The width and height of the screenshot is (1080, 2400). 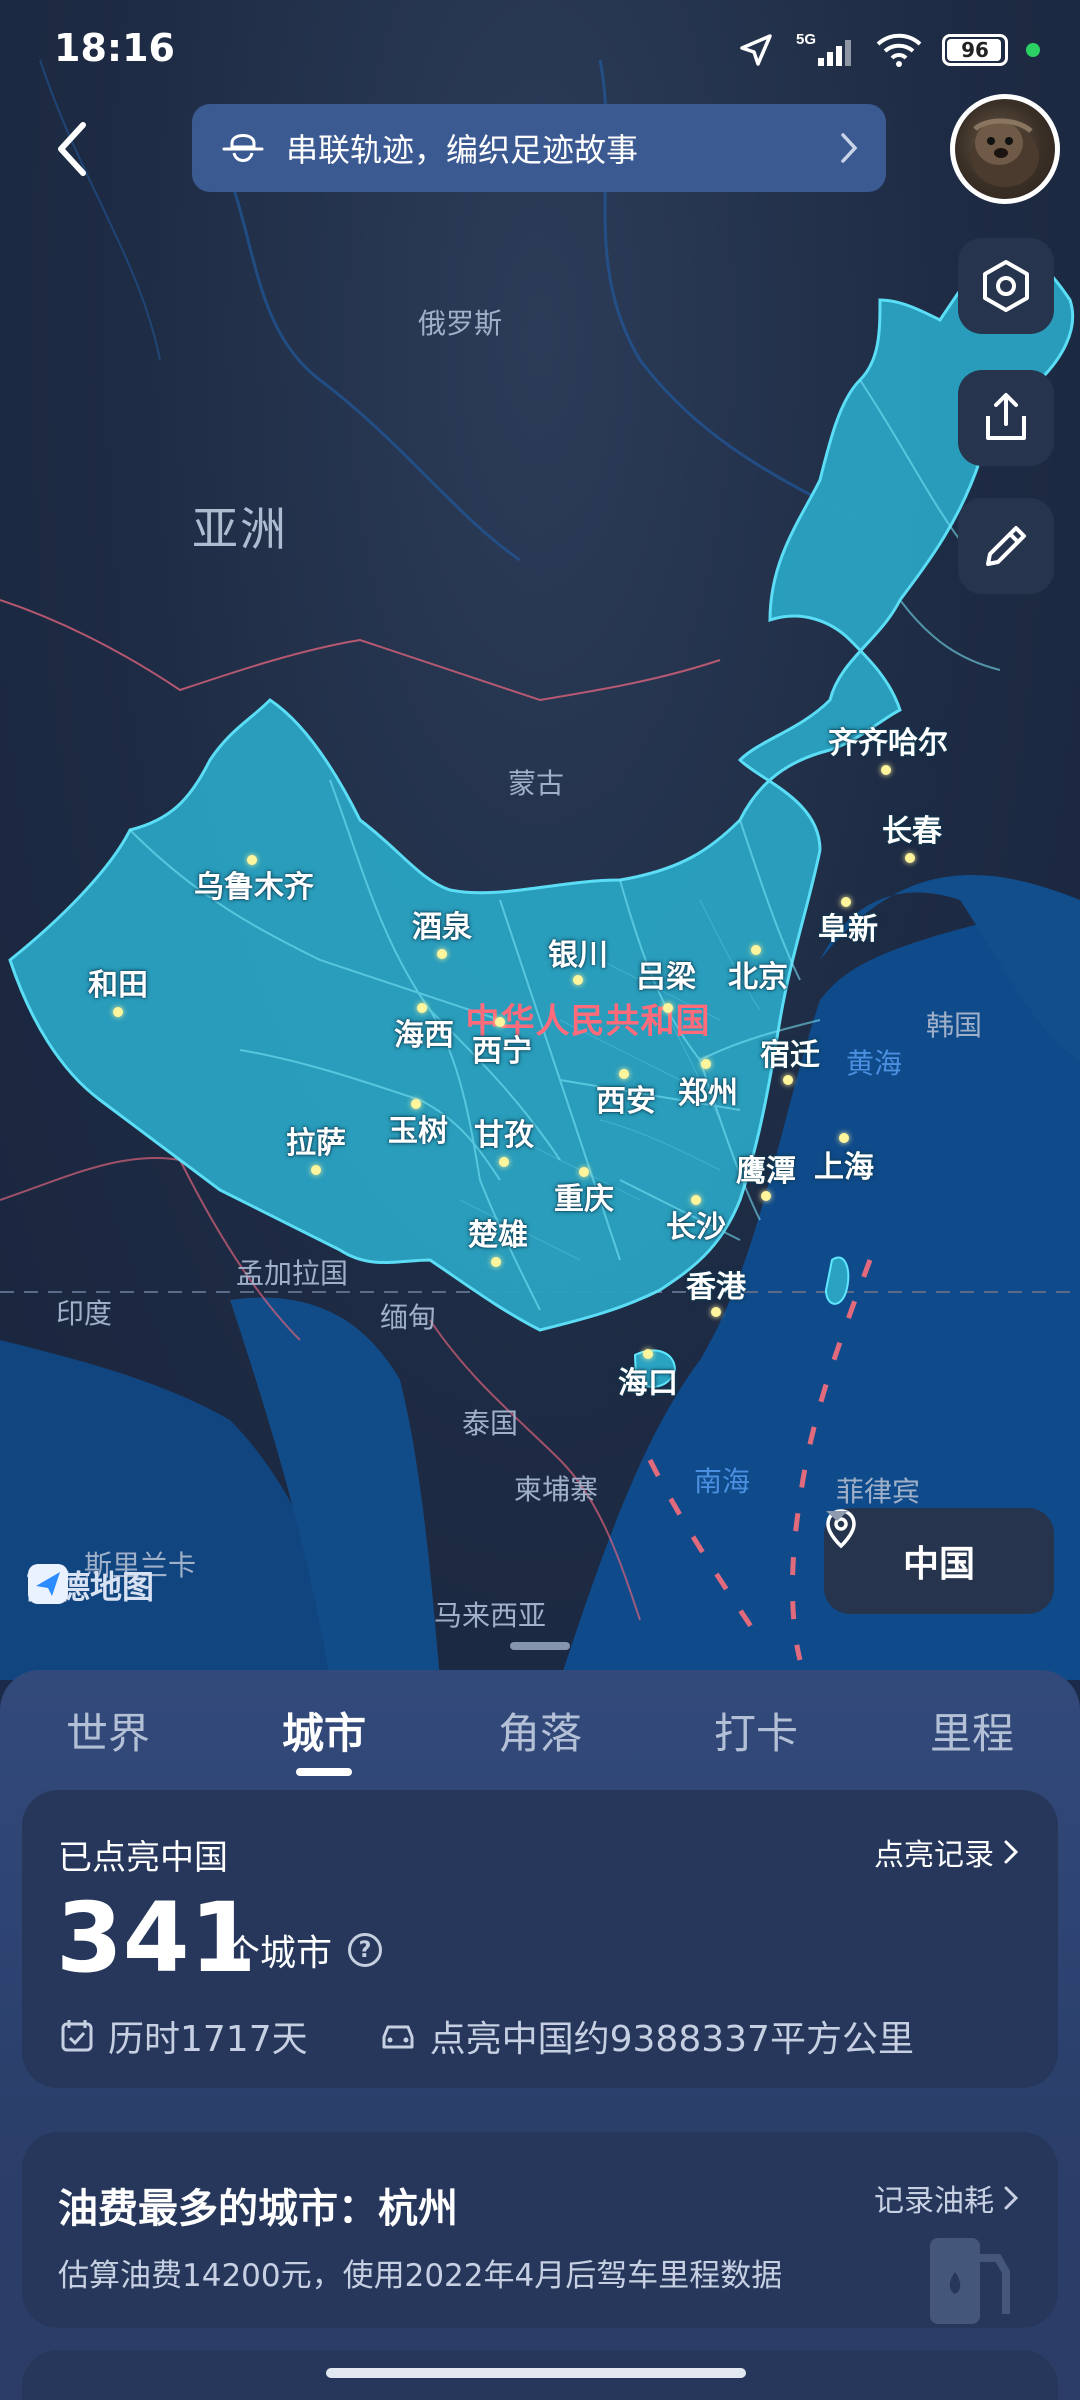 I want to click on avatar-image, so click(x=1005, y=152).